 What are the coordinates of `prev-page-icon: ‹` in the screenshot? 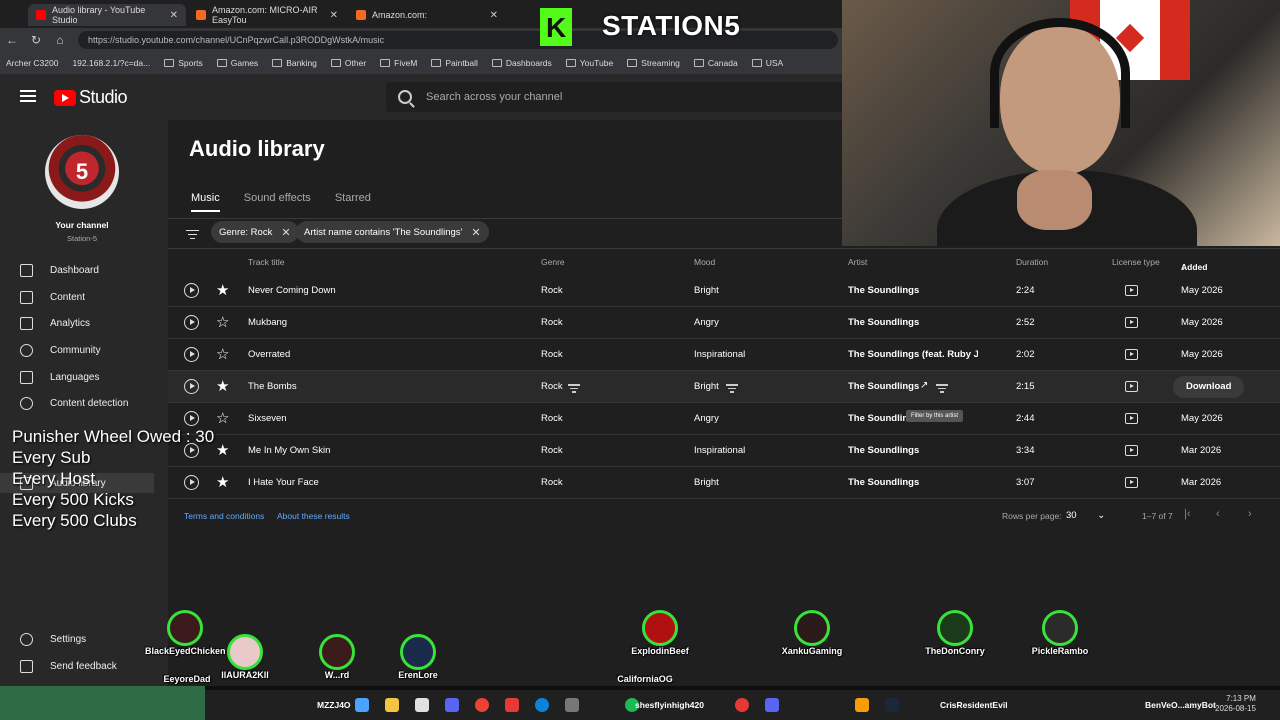 It's located at (1218, 514).